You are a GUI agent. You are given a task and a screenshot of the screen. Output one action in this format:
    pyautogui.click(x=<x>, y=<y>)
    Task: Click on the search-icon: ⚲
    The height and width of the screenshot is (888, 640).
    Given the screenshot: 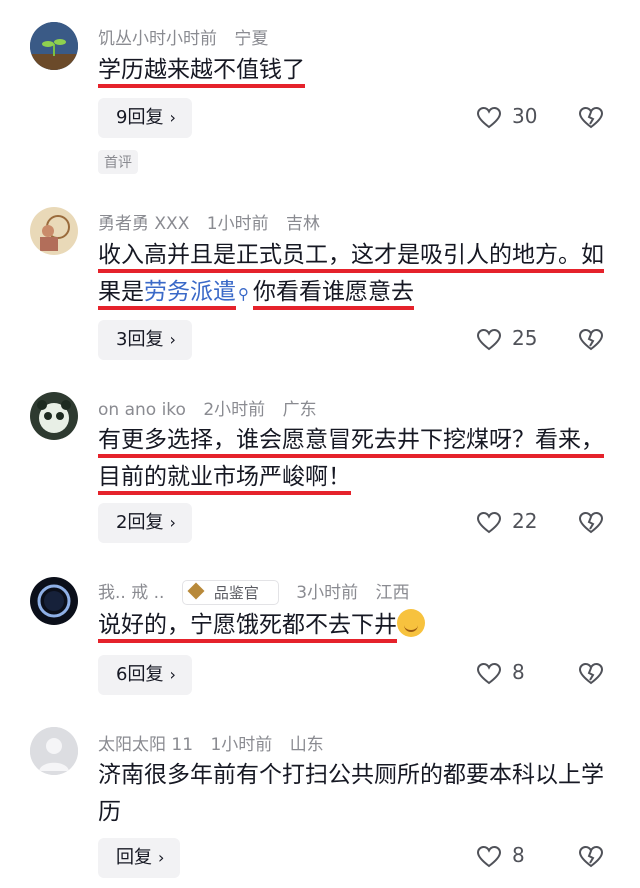 What is the action you would take?
    pyautogui.click(x=243, y=294)
    